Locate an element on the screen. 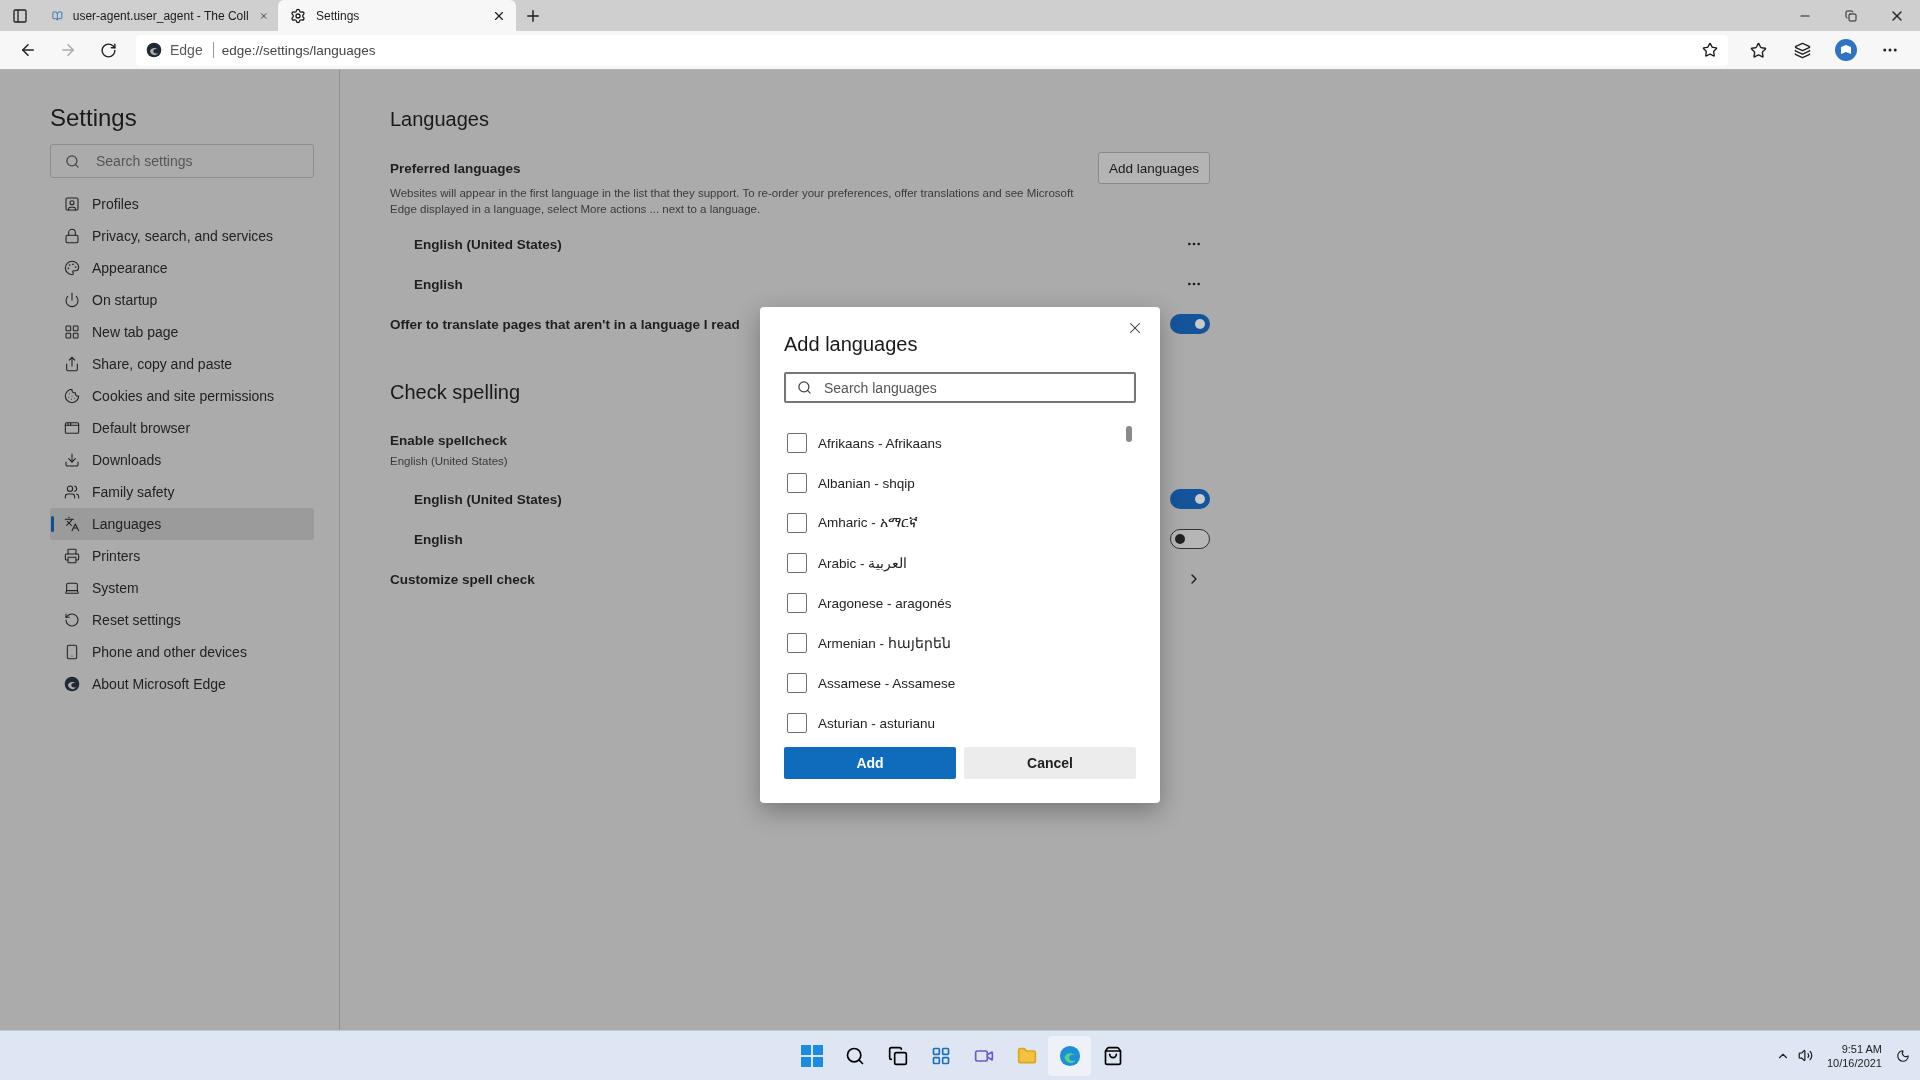 The width and height of the screenshot is (1920, 1080). sidebar-item: Privacy, search, and services is located at coordinates (182, 236).